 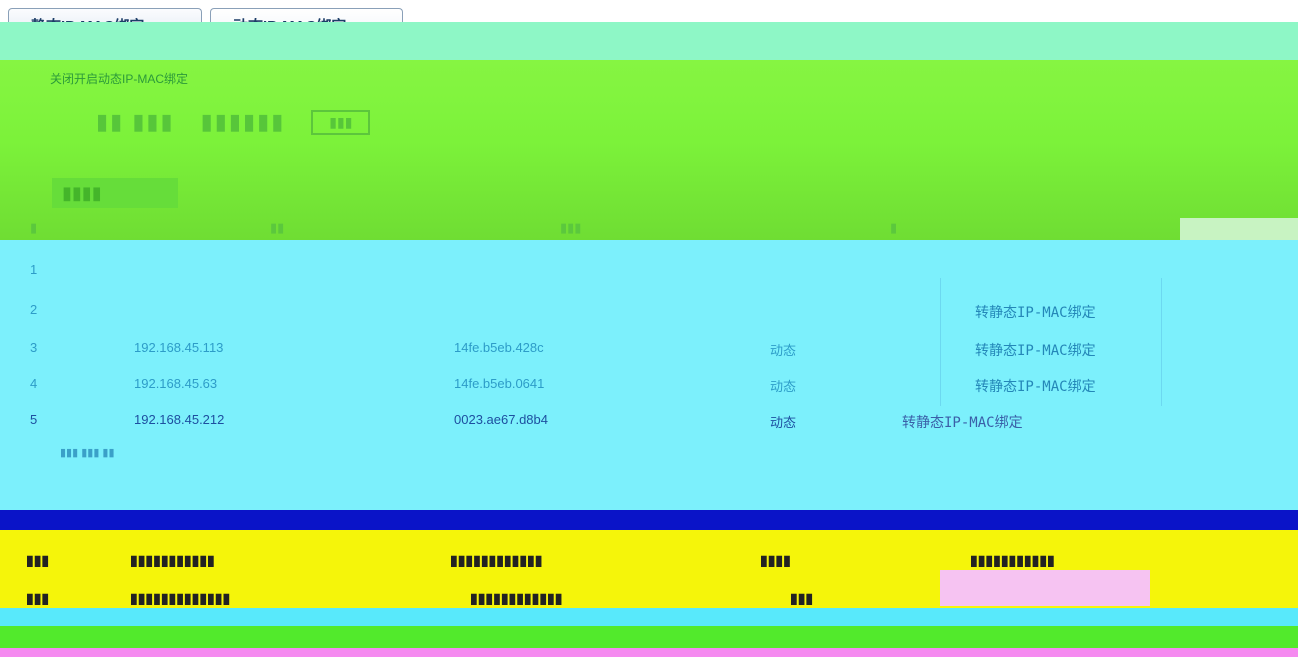 I want to click on distortion-block, so click(x=1045, y=588).